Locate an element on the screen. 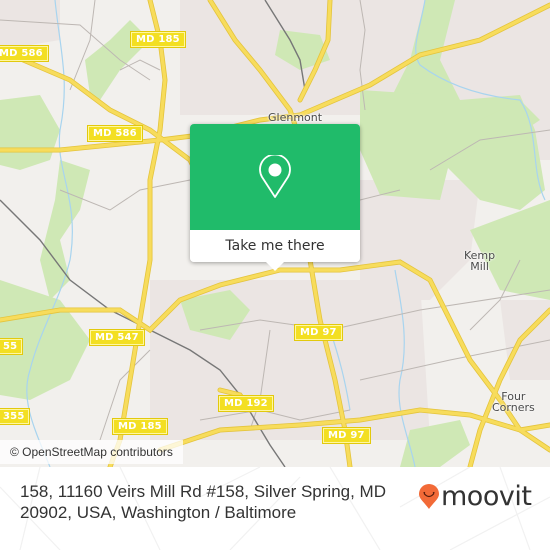 This screenshot has height=550, width=550. map-pin-icon is located at coordinates (275, 176).